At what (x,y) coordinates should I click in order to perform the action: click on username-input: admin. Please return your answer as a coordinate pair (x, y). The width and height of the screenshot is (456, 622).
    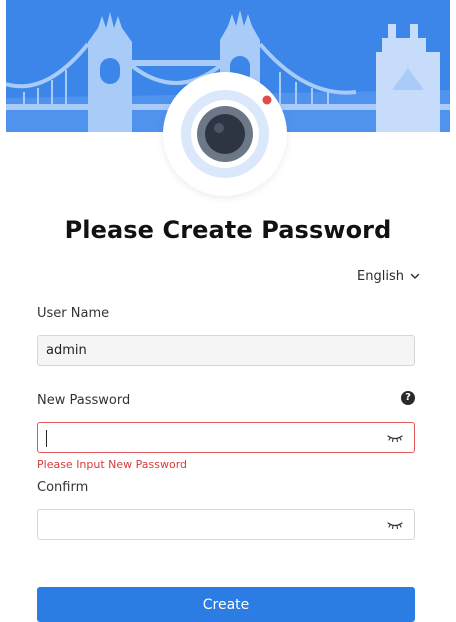
    Looking at the image, I should click on (226, 350).